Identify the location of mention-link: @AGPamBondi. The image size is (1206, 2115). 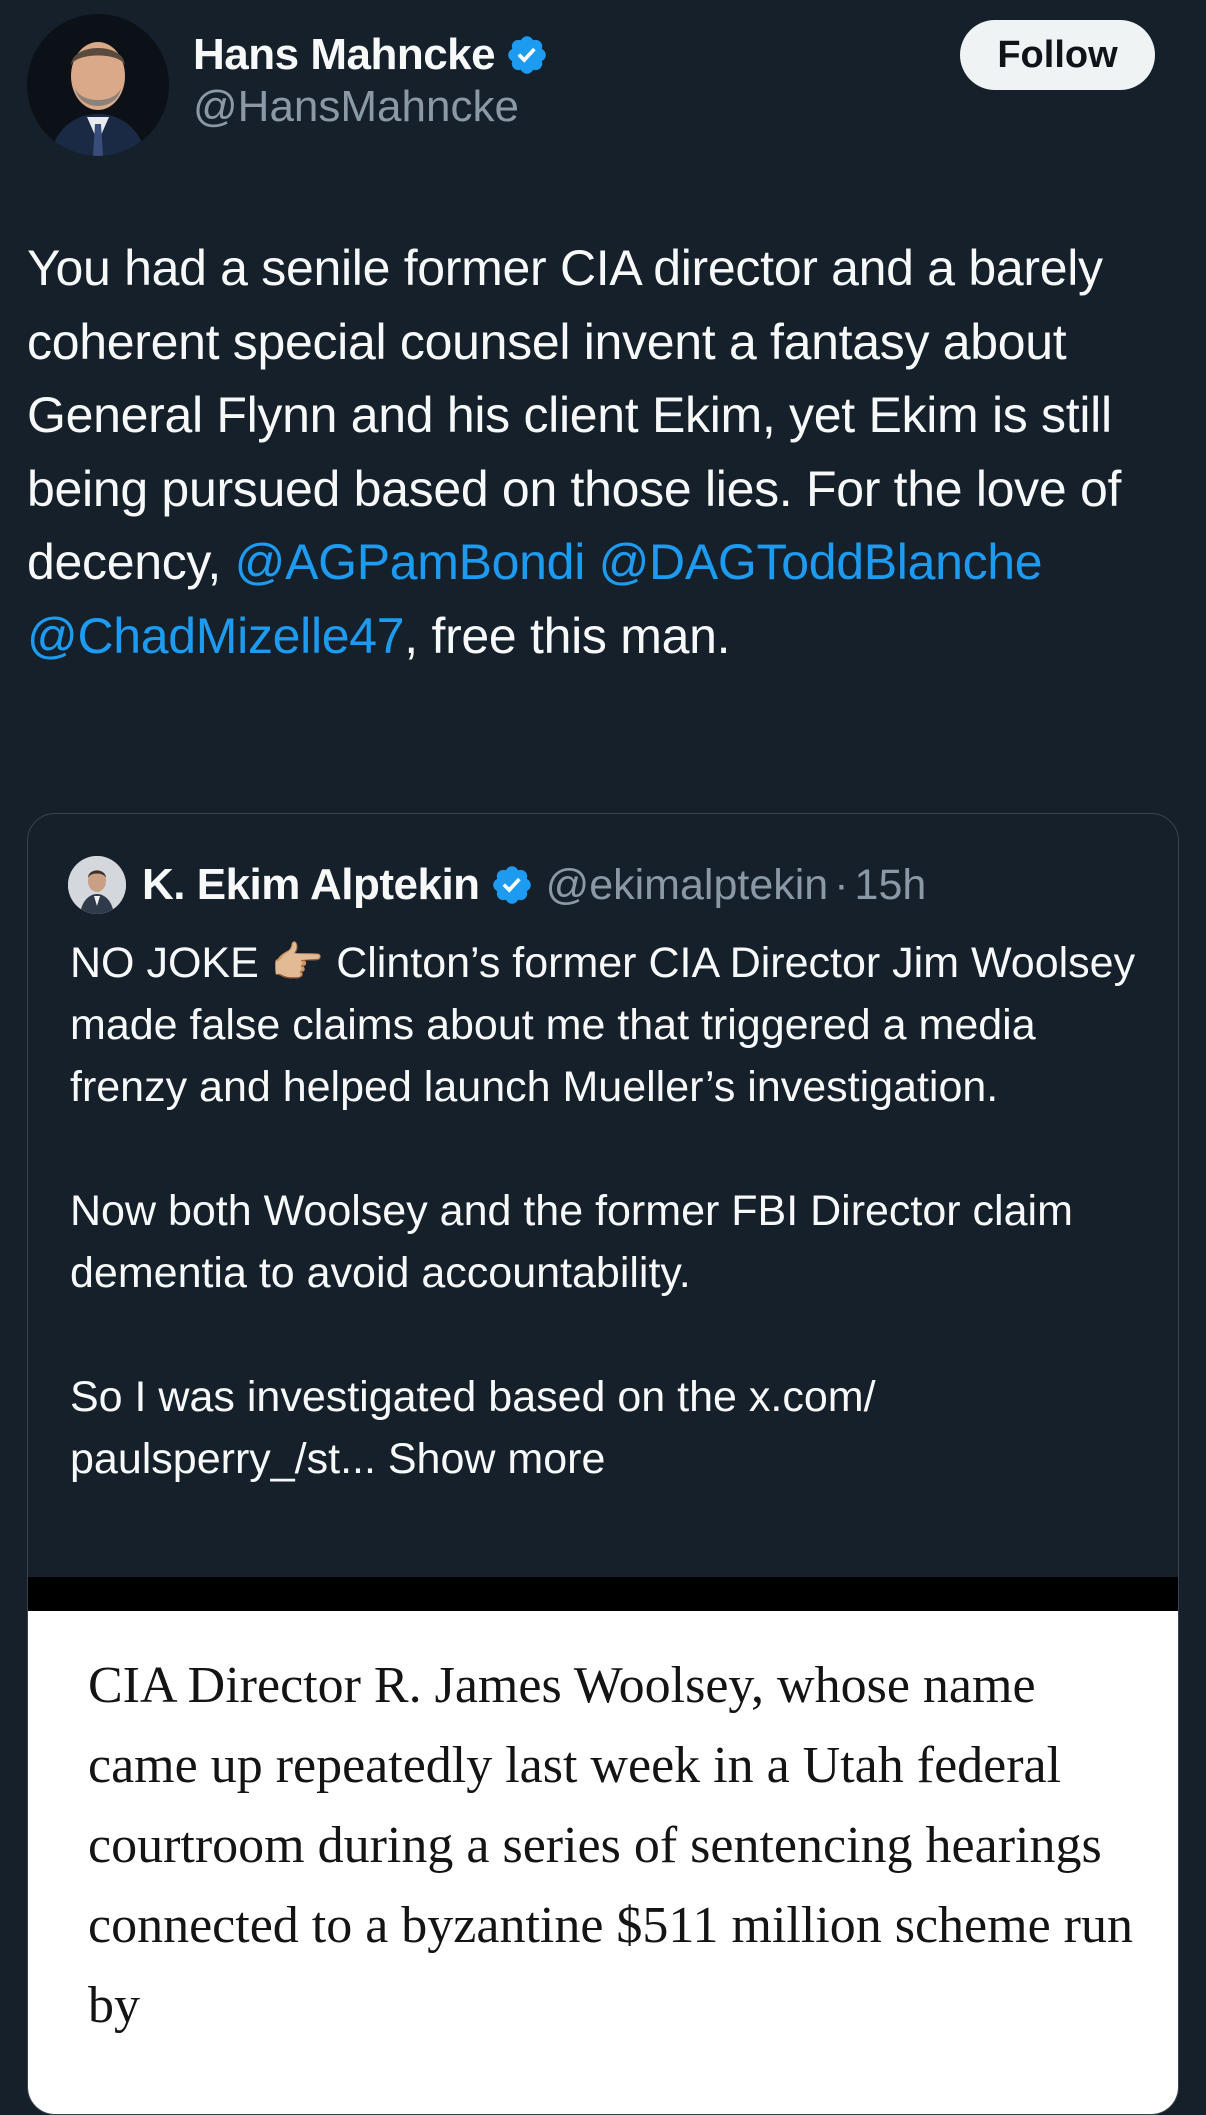
(410, 562).